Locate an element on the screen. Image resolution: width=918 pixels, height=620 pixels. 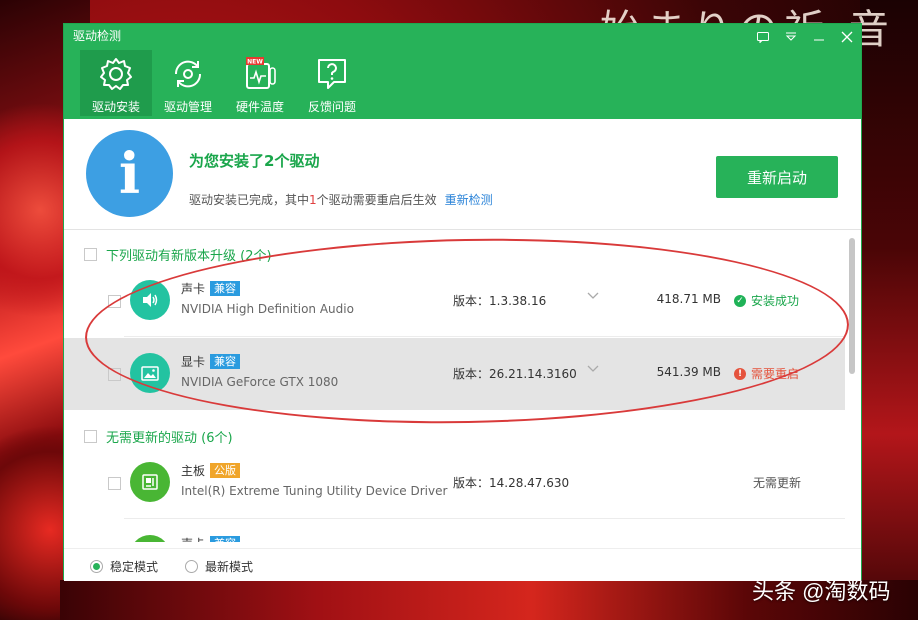
status-text: 无需更新 is located at coordinates (777, 483).